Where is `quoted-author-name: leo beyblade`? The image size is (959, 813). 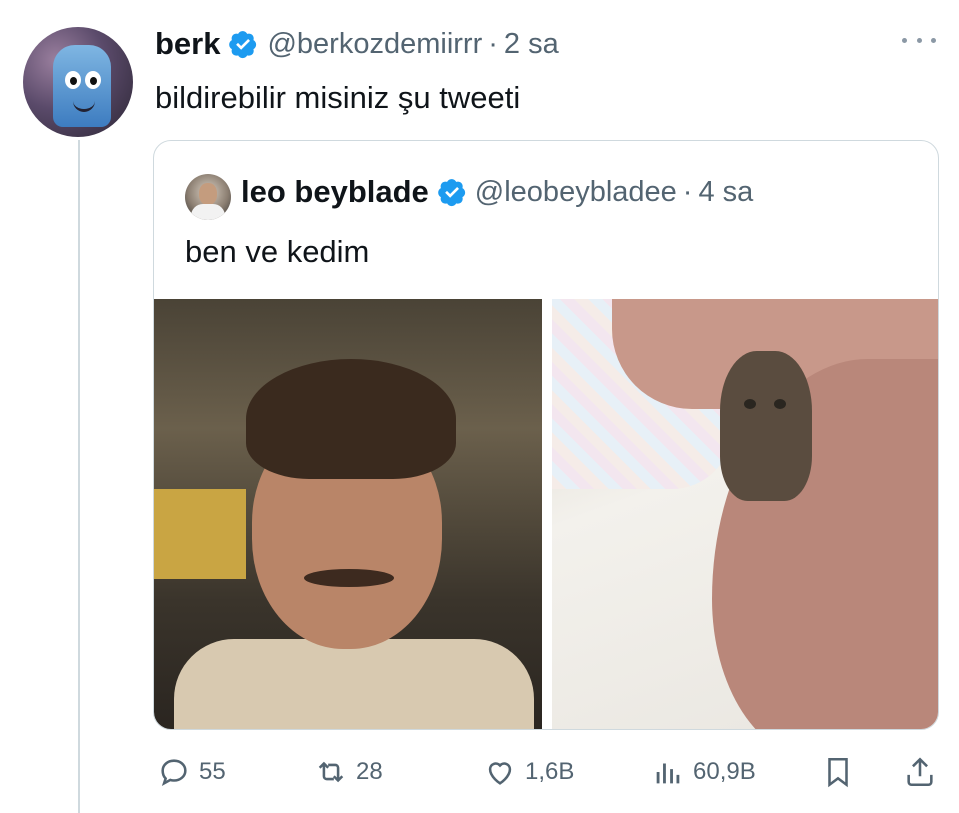
quoted-author-name: leo beyblade is located at coordinates (335, 192).